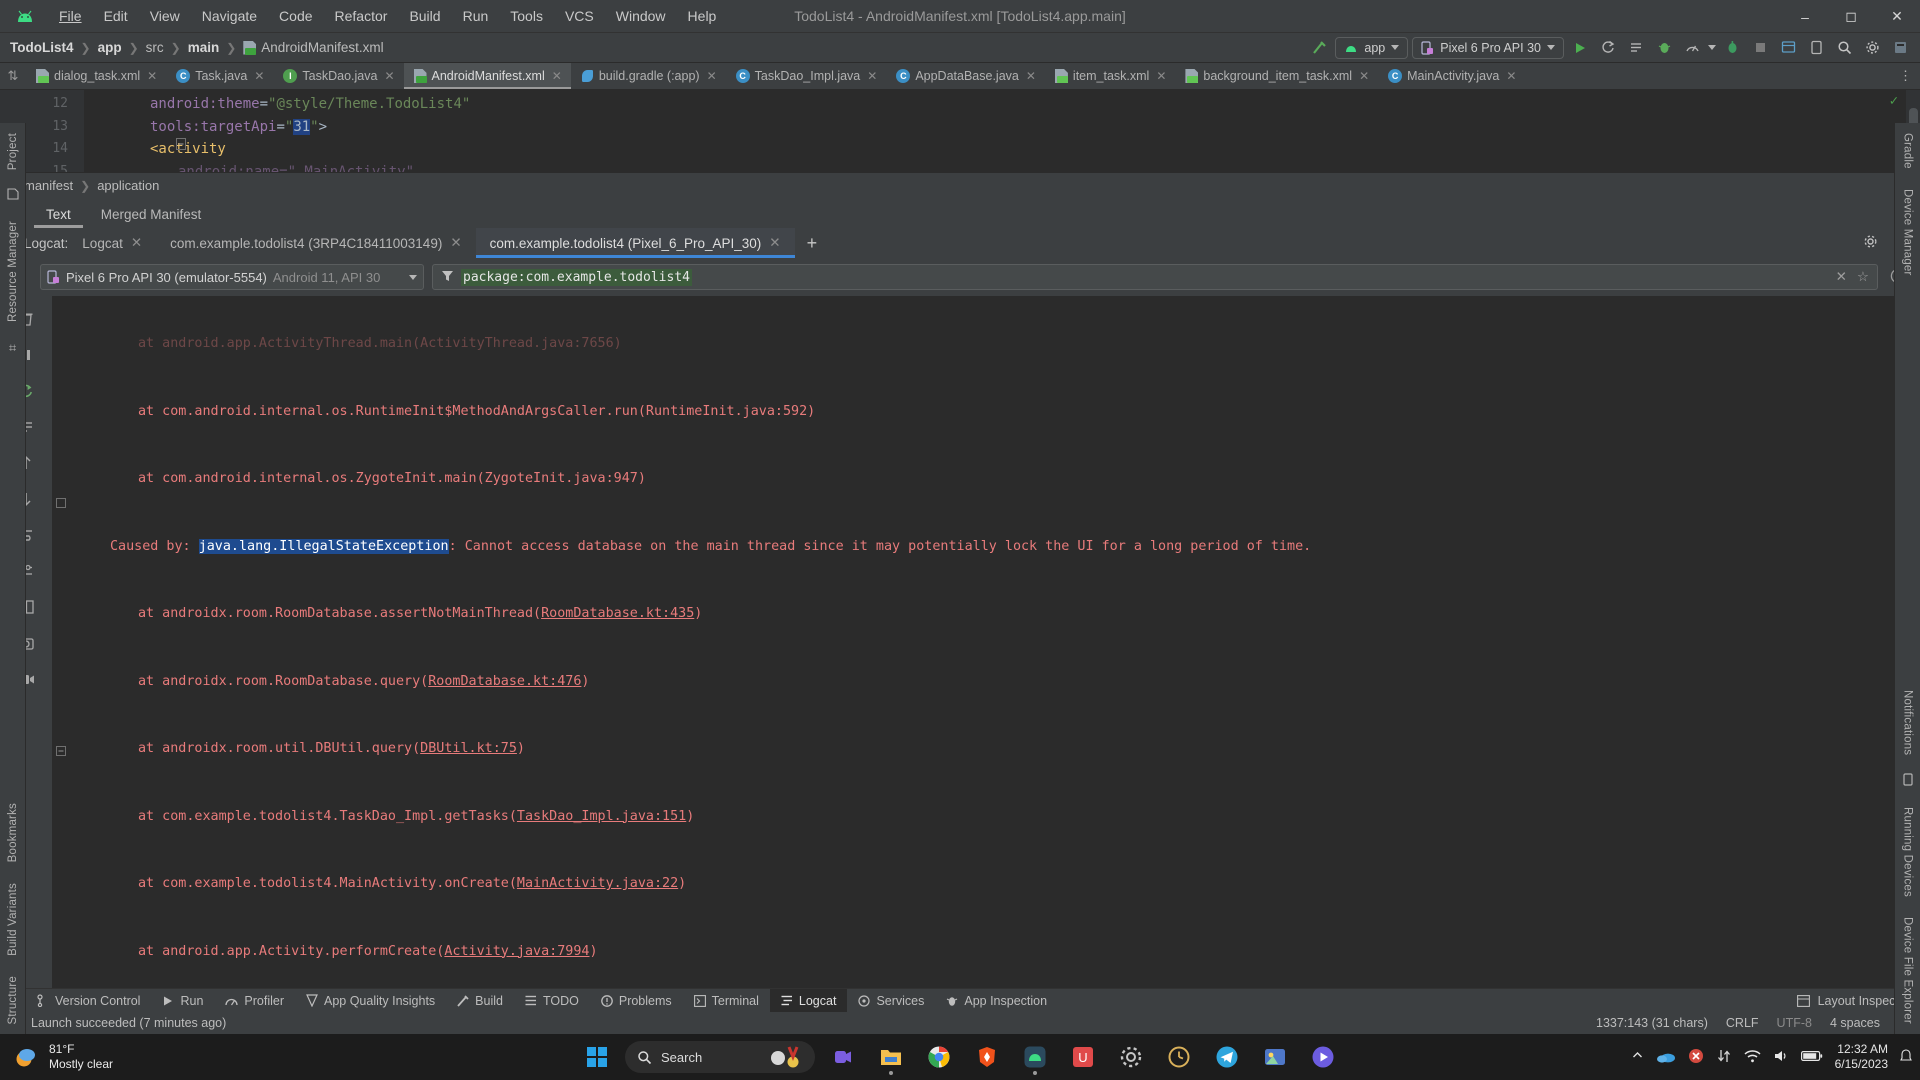 This screenshot has height=1080, width=1920. I want to click on debug-icon, so click(1664, 48).